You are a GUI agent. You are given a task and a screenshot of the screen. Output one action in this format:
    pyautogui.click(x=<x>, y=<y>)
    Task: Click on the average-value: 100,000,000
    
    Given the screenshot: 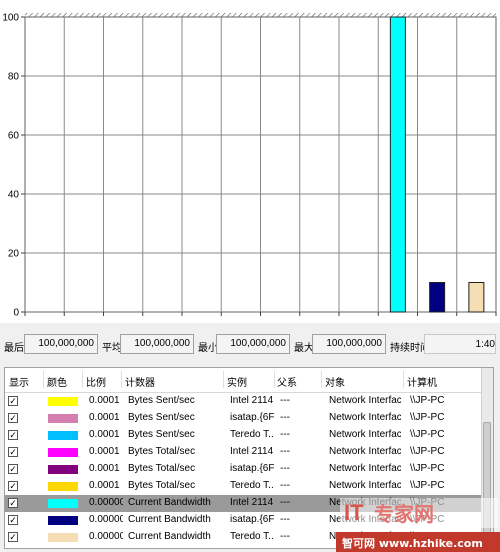 What is the action you would take?
    pyautogui.click(x=157, y=344)
    